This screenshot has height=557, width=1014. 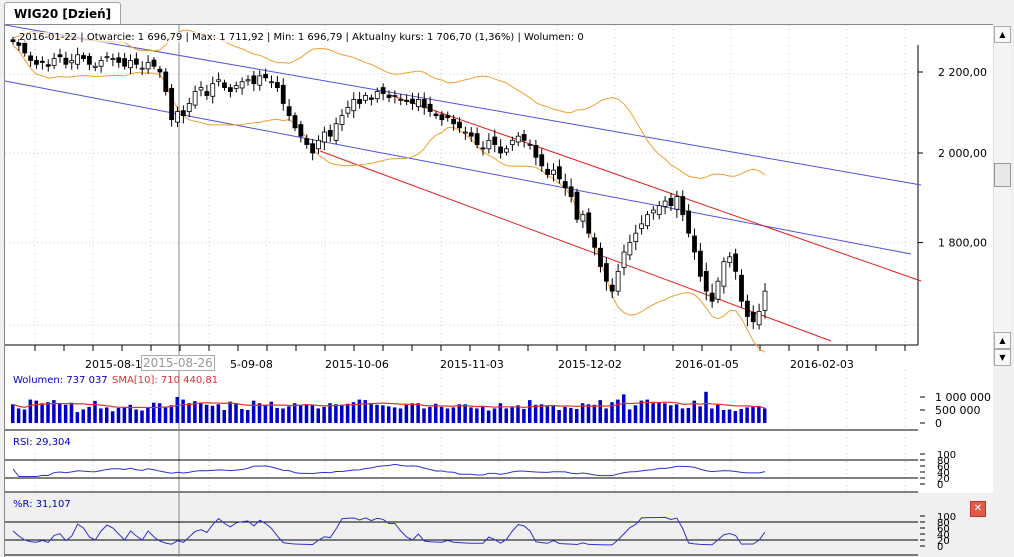 What do you see at coordinates (978, 509) in the screenshot?
I see `close-indicator-icon: ✕` at bounding box center [978, 509].